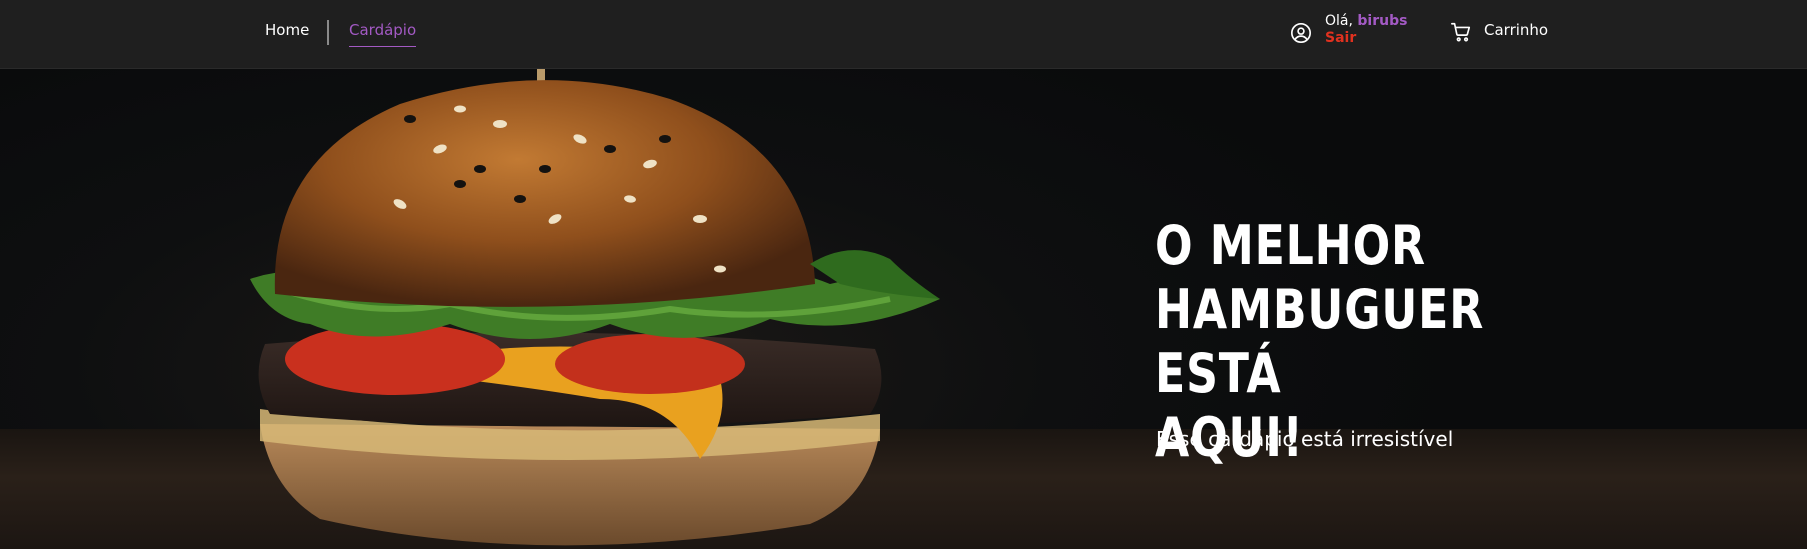 This screenshot has height=549, width=1807. What do you see at coordinates (1366, 38) in the screenshot?
I see `logout-link: Sair` at bounding box center [1366, 38].